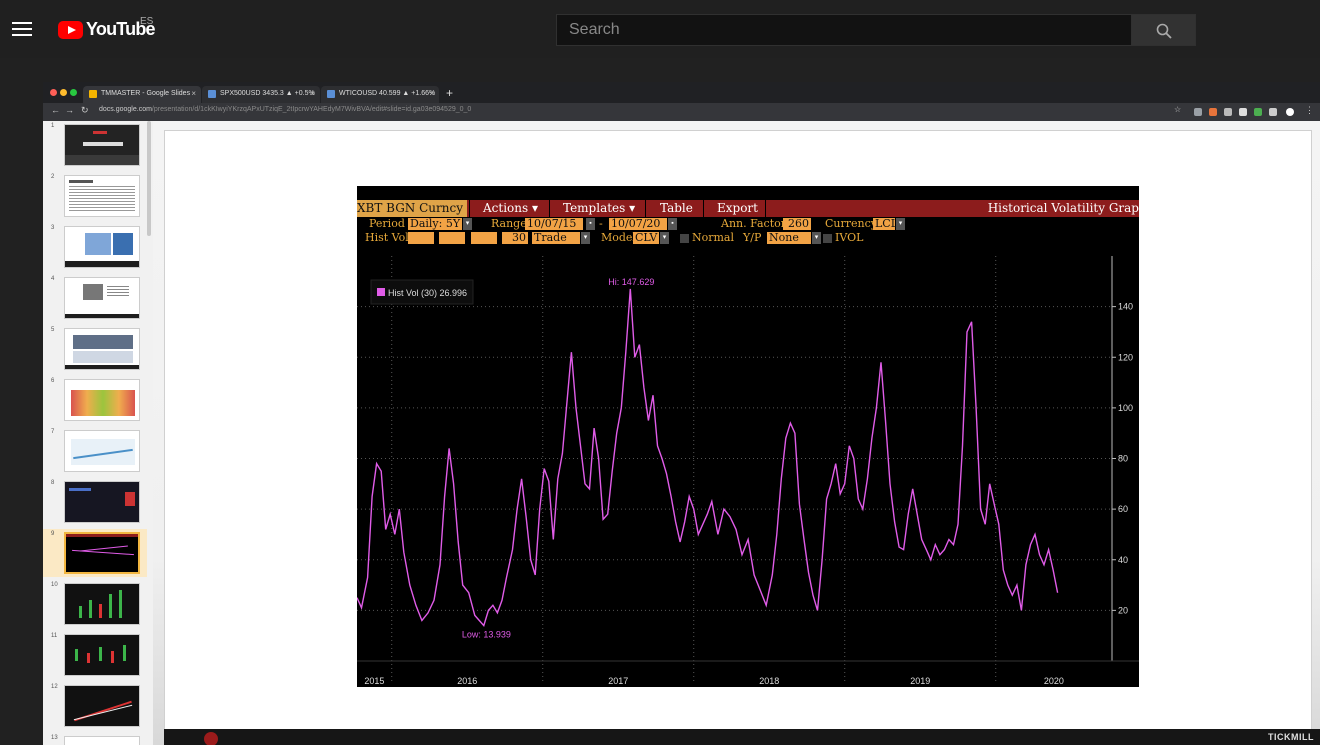 This screenshot has height=745, width=1320. What do you see at coordinates (556, 238) in the screenshot?
I see `trade-field: Trade` at bounding box center [556, 238].